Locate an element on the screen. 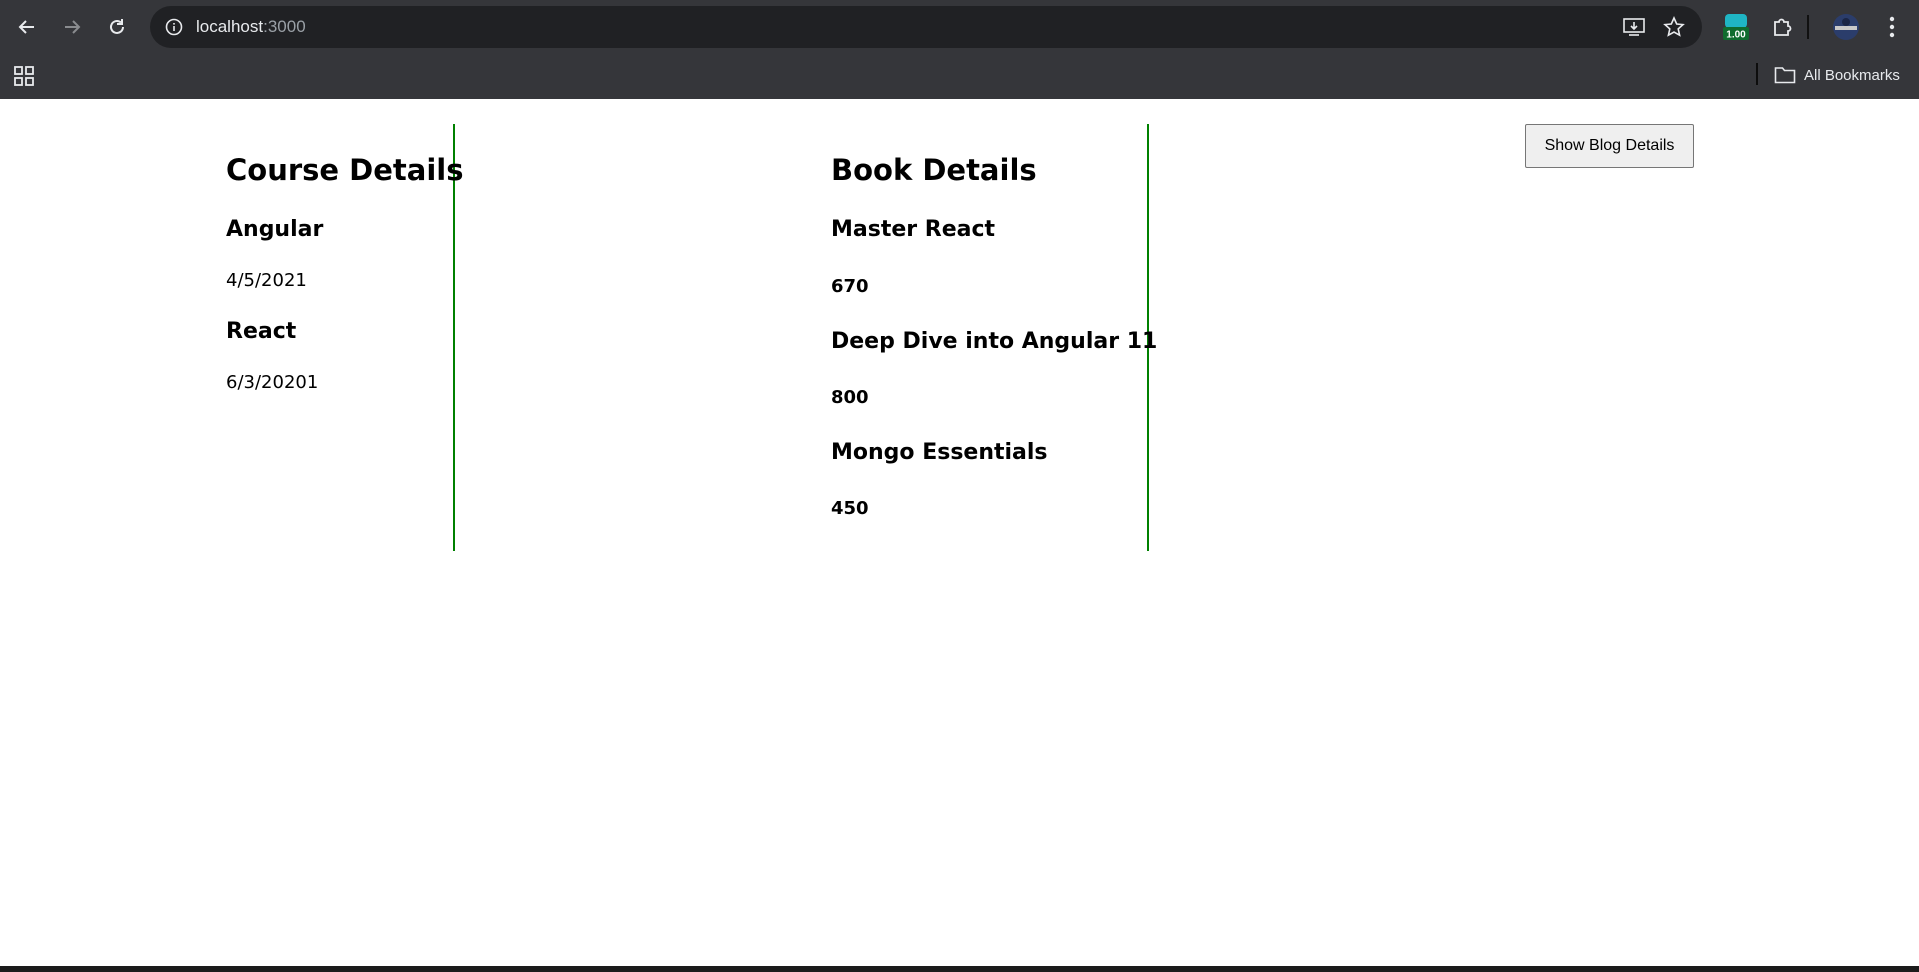 This screenshot has width=1919, height=972. browser-toolbar: localhost:3000 1.00 is located at coordinates (959, 27).